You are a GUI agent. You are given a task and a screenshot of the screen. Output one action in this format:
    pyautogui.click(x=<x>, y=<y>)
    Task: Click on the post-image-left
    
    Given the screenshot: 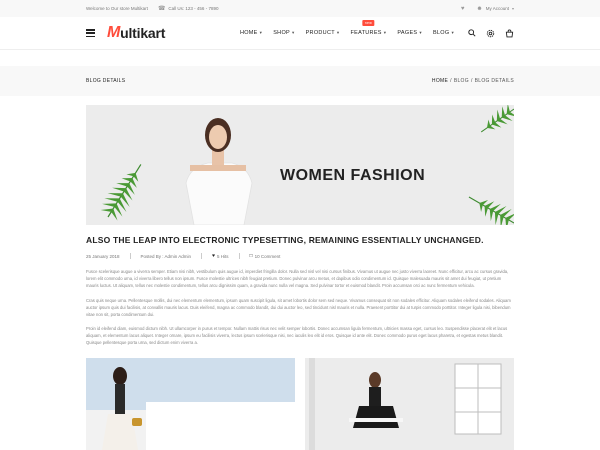 What is the action you would take?
    pyautogui.click(x=190, y=404)
    